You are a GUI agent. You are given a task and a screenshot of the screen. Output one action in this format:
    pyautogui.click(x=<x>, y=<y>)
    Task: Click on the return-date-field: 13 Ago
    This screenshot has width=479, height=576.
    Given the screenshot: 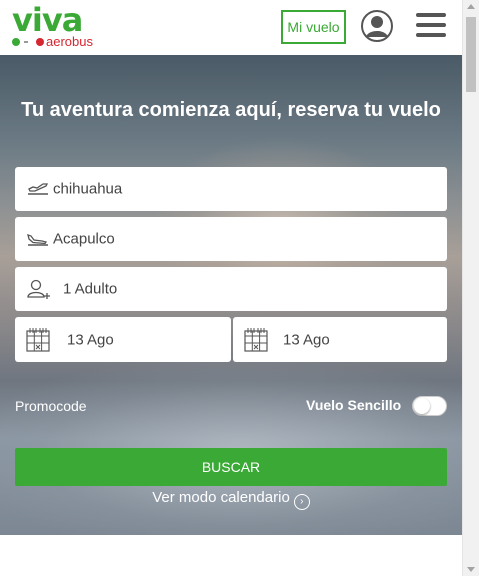 What is the action you would take?
    pyautogui.click(x=340, y=339)
    